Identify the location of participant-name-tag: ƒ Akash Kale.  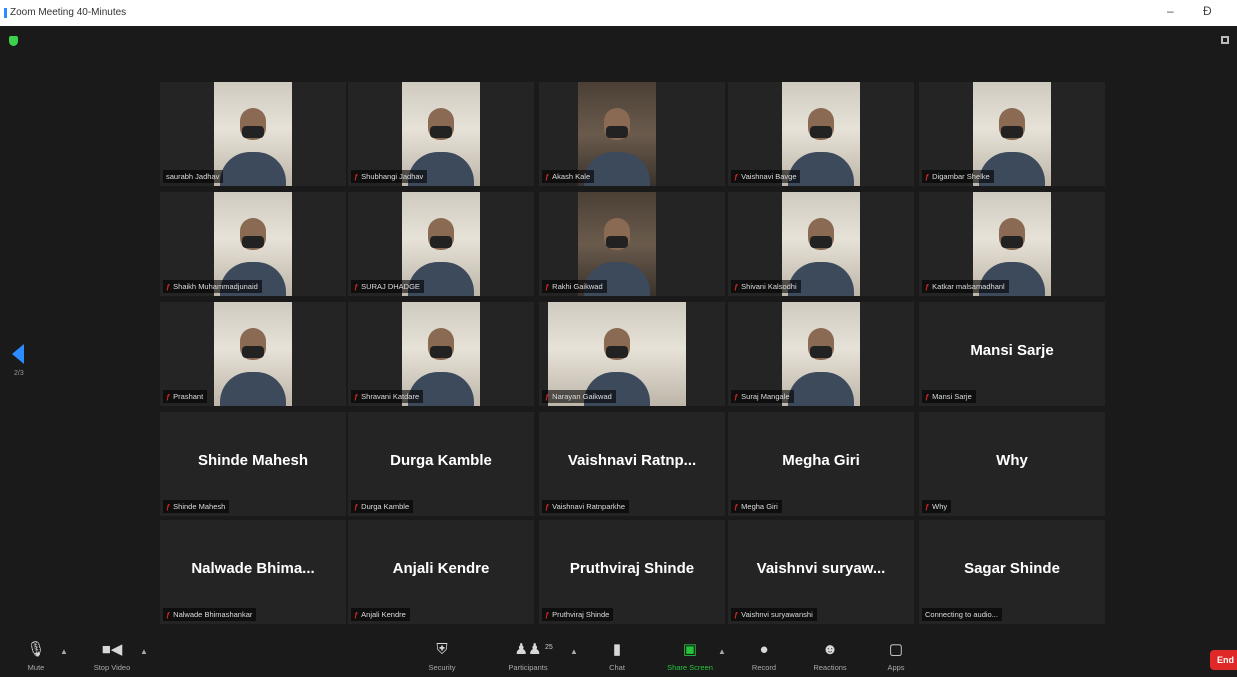
(568, 176).